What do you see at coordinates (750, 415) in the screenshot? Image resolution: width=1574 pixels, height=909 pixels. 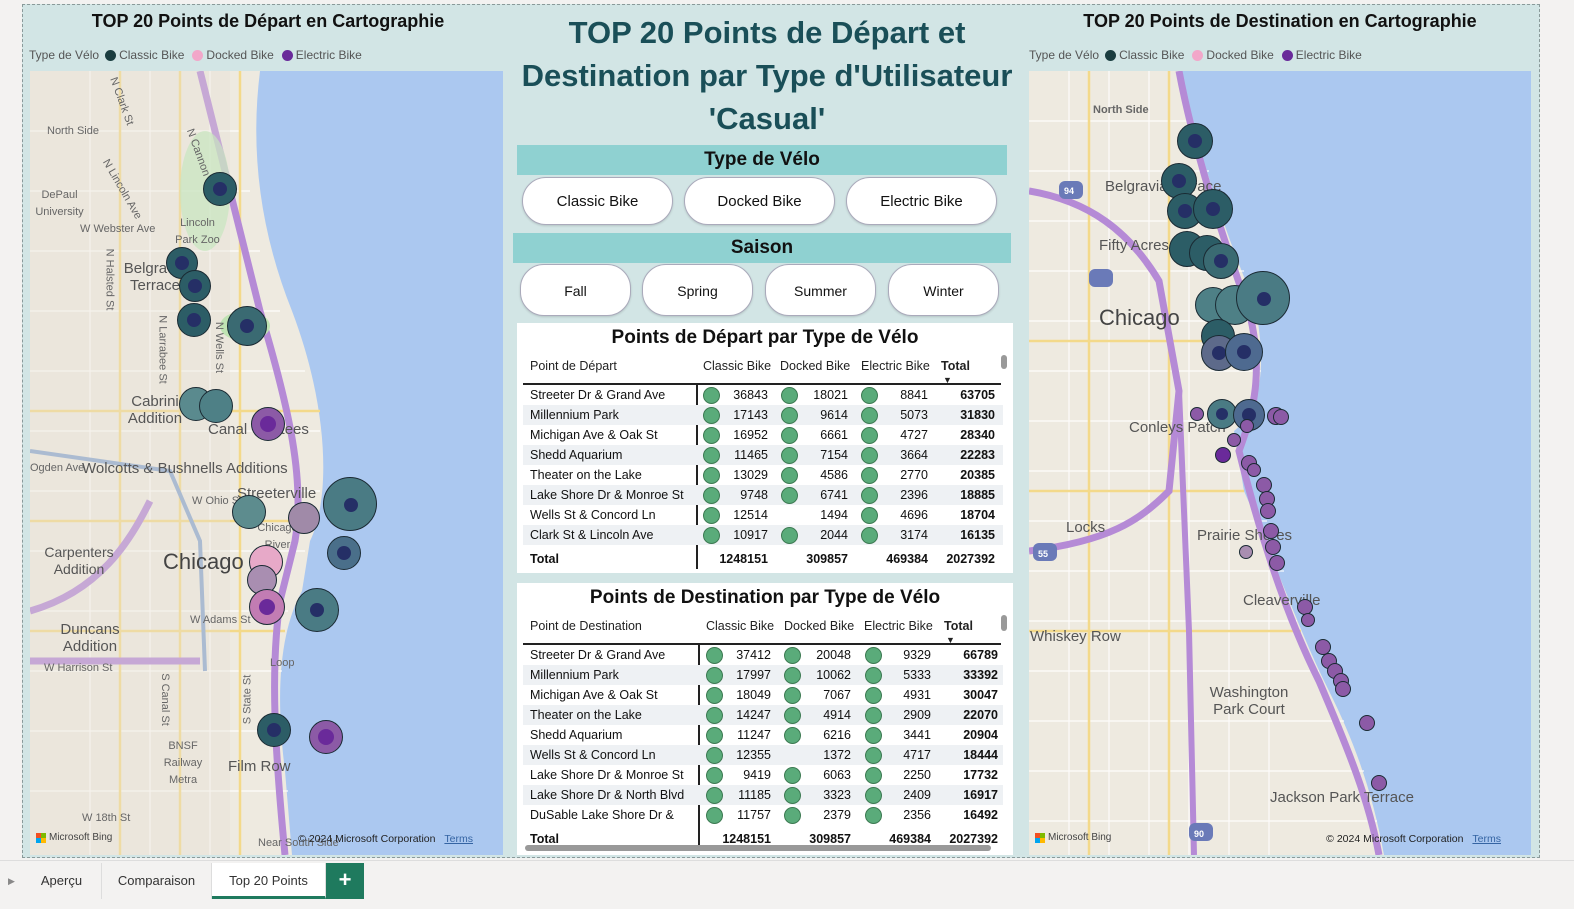 I see `classic-value-cell: 17143` at bounding box center [750, 415].